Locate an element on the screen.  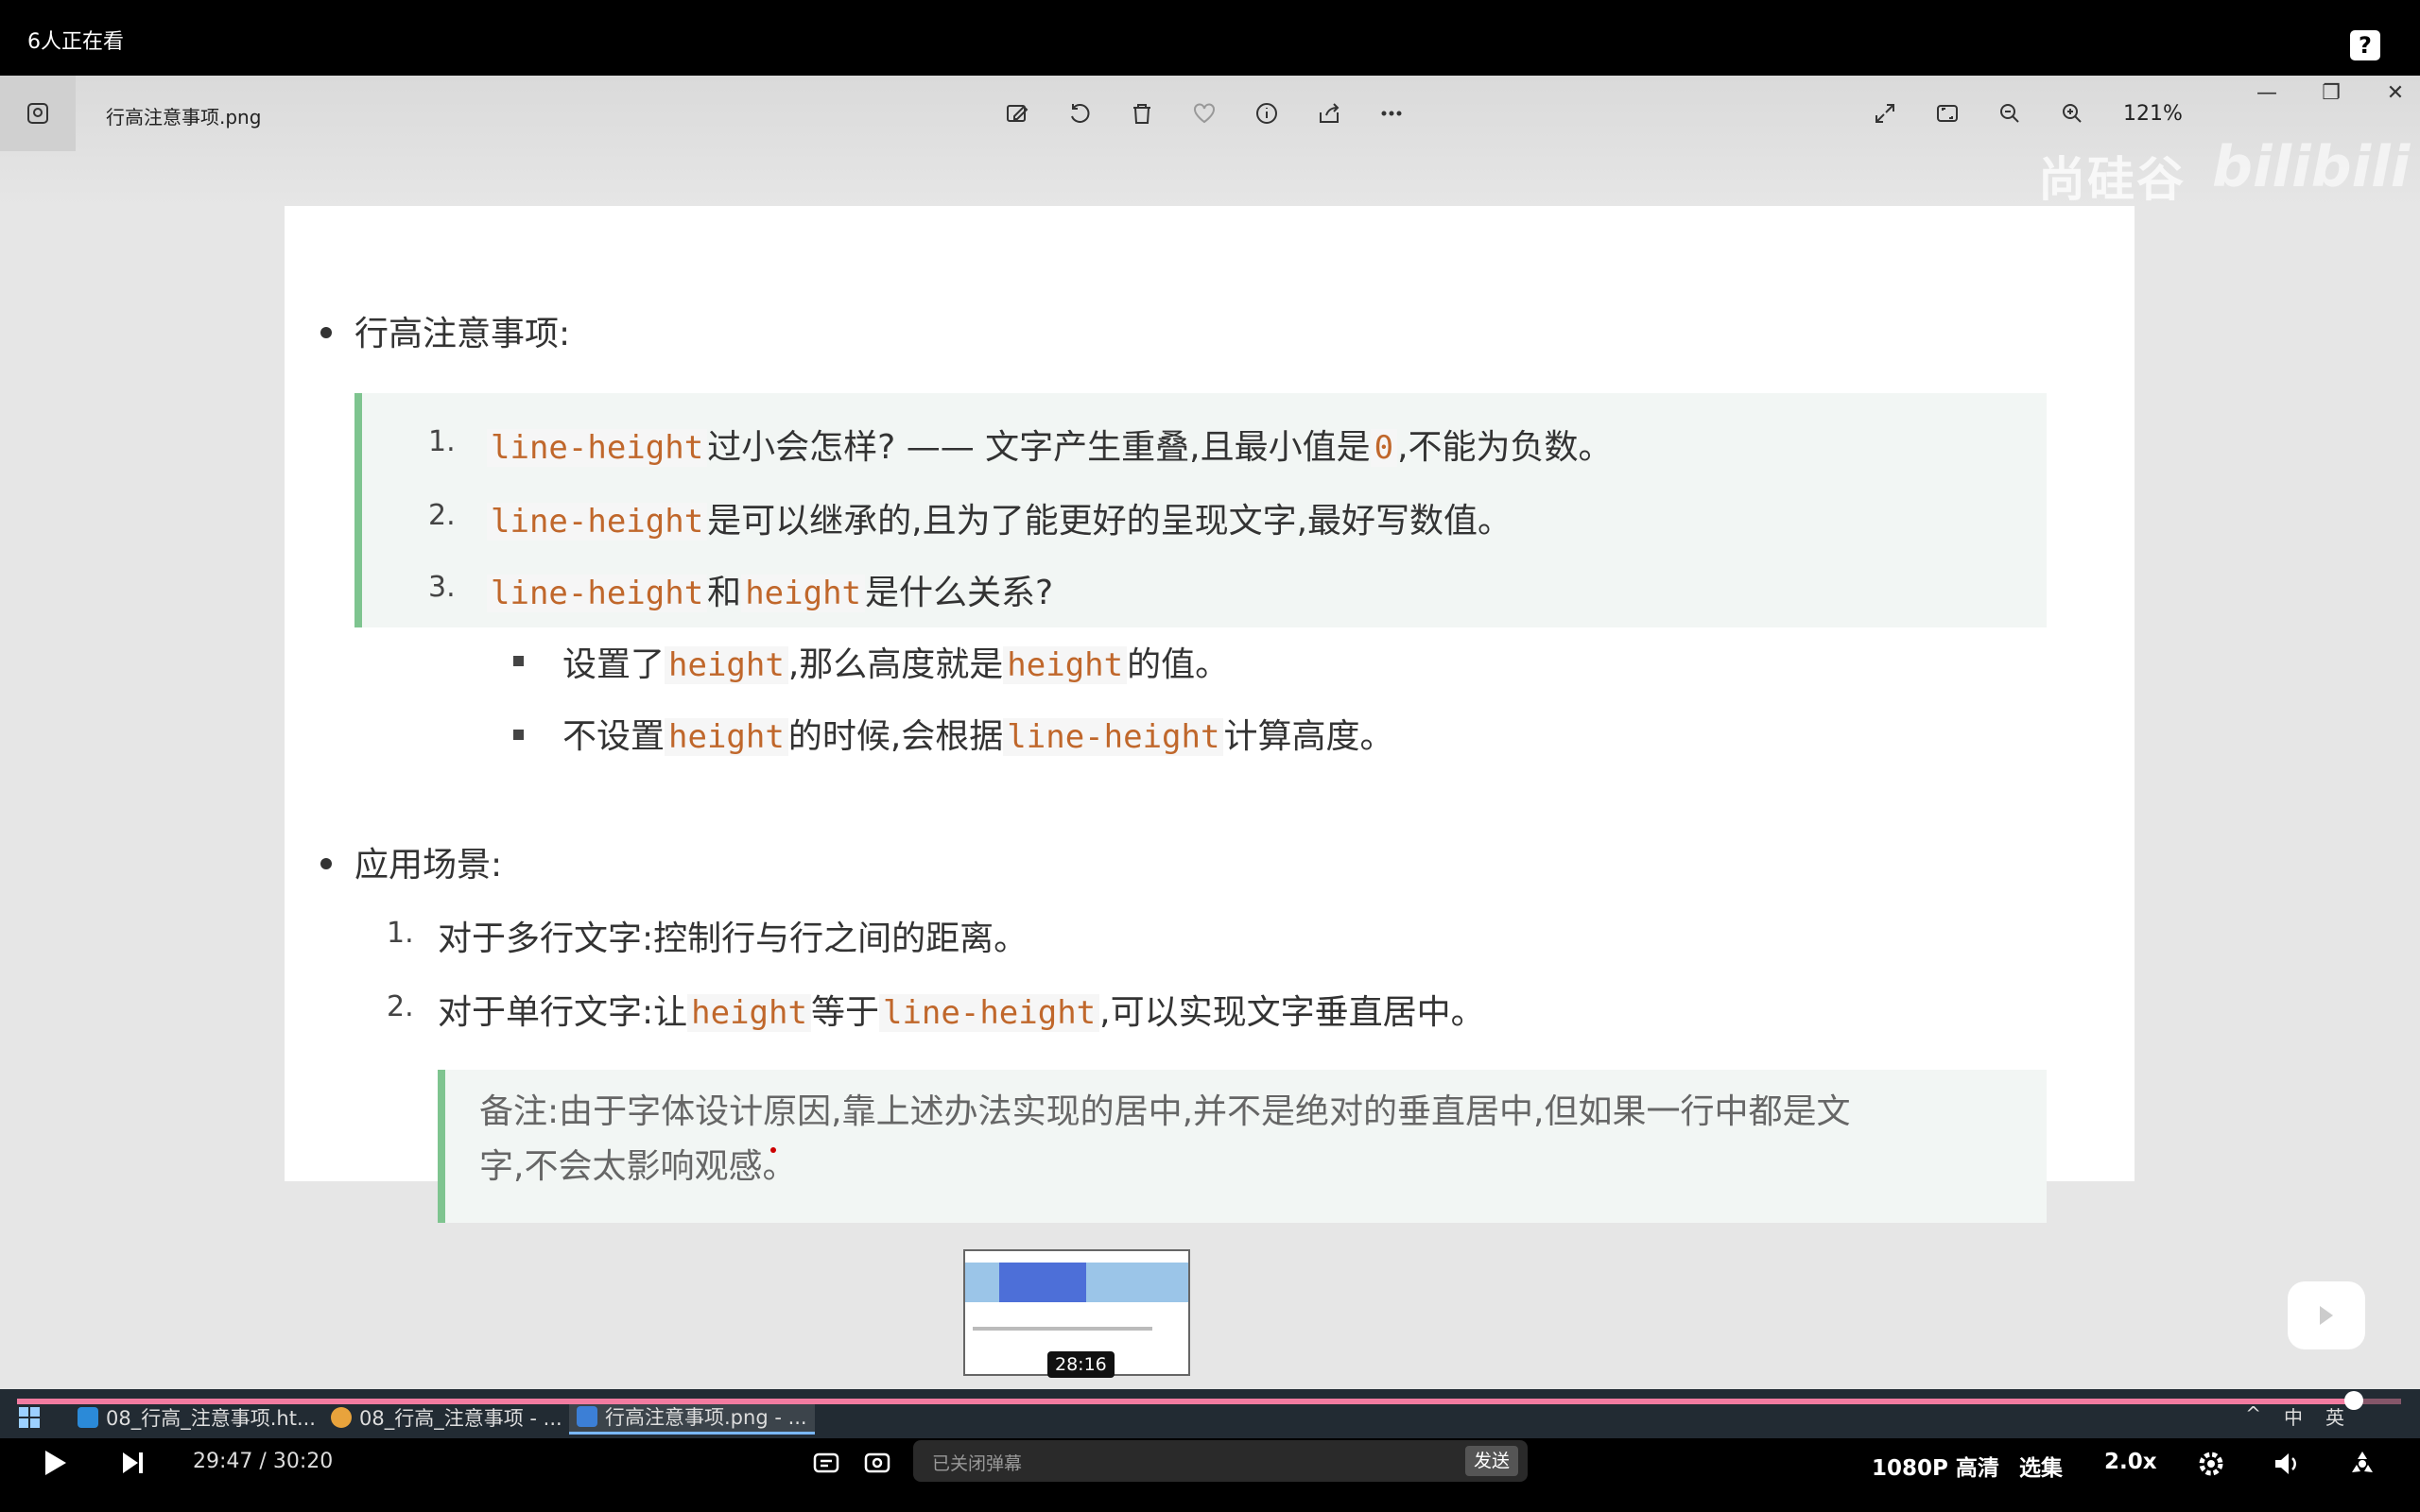
thumb-selection is located at coordinates (1042, 1282).